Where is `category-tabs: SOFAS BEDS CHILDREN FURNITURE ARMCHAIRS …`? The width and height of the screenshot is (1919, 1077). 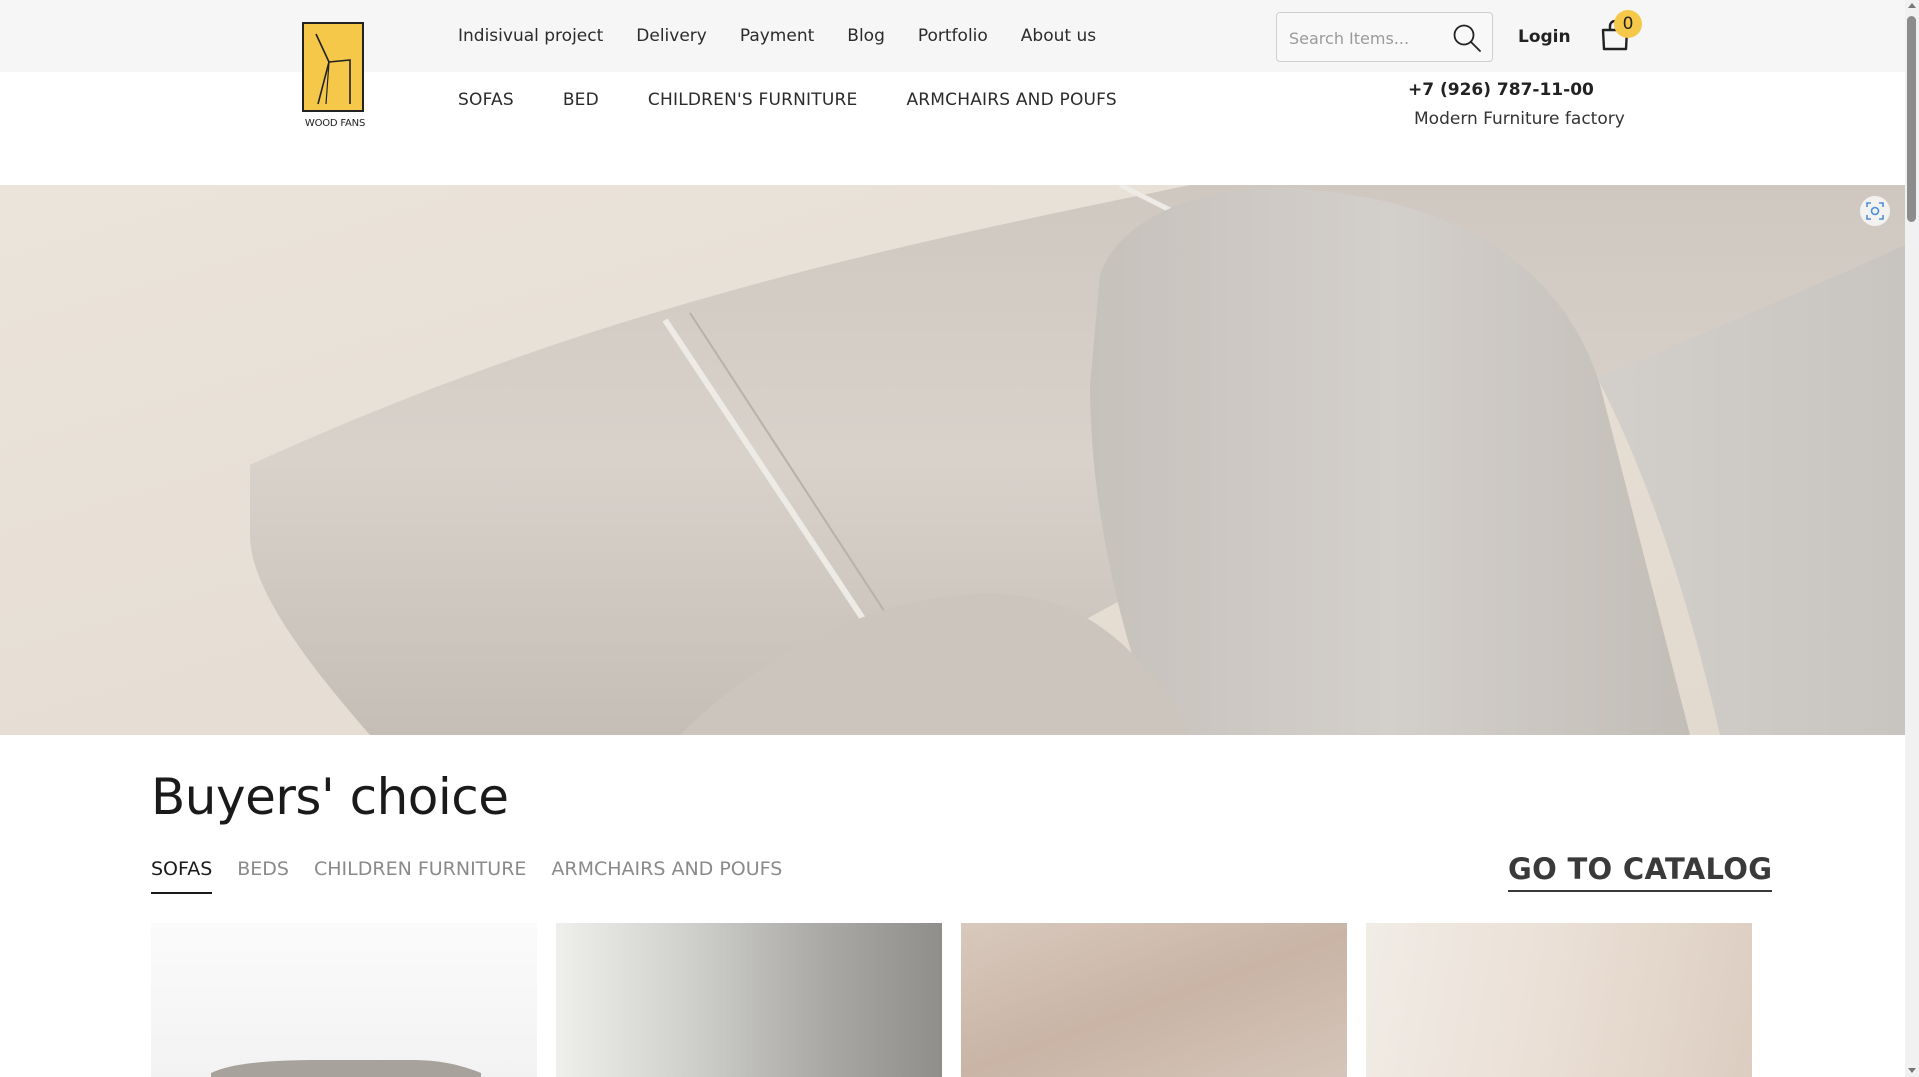
category-tabs: SOFAS BEDS CHILDREN FURNITURE ARMCHAIRS … is located at coordinates (466, 876).